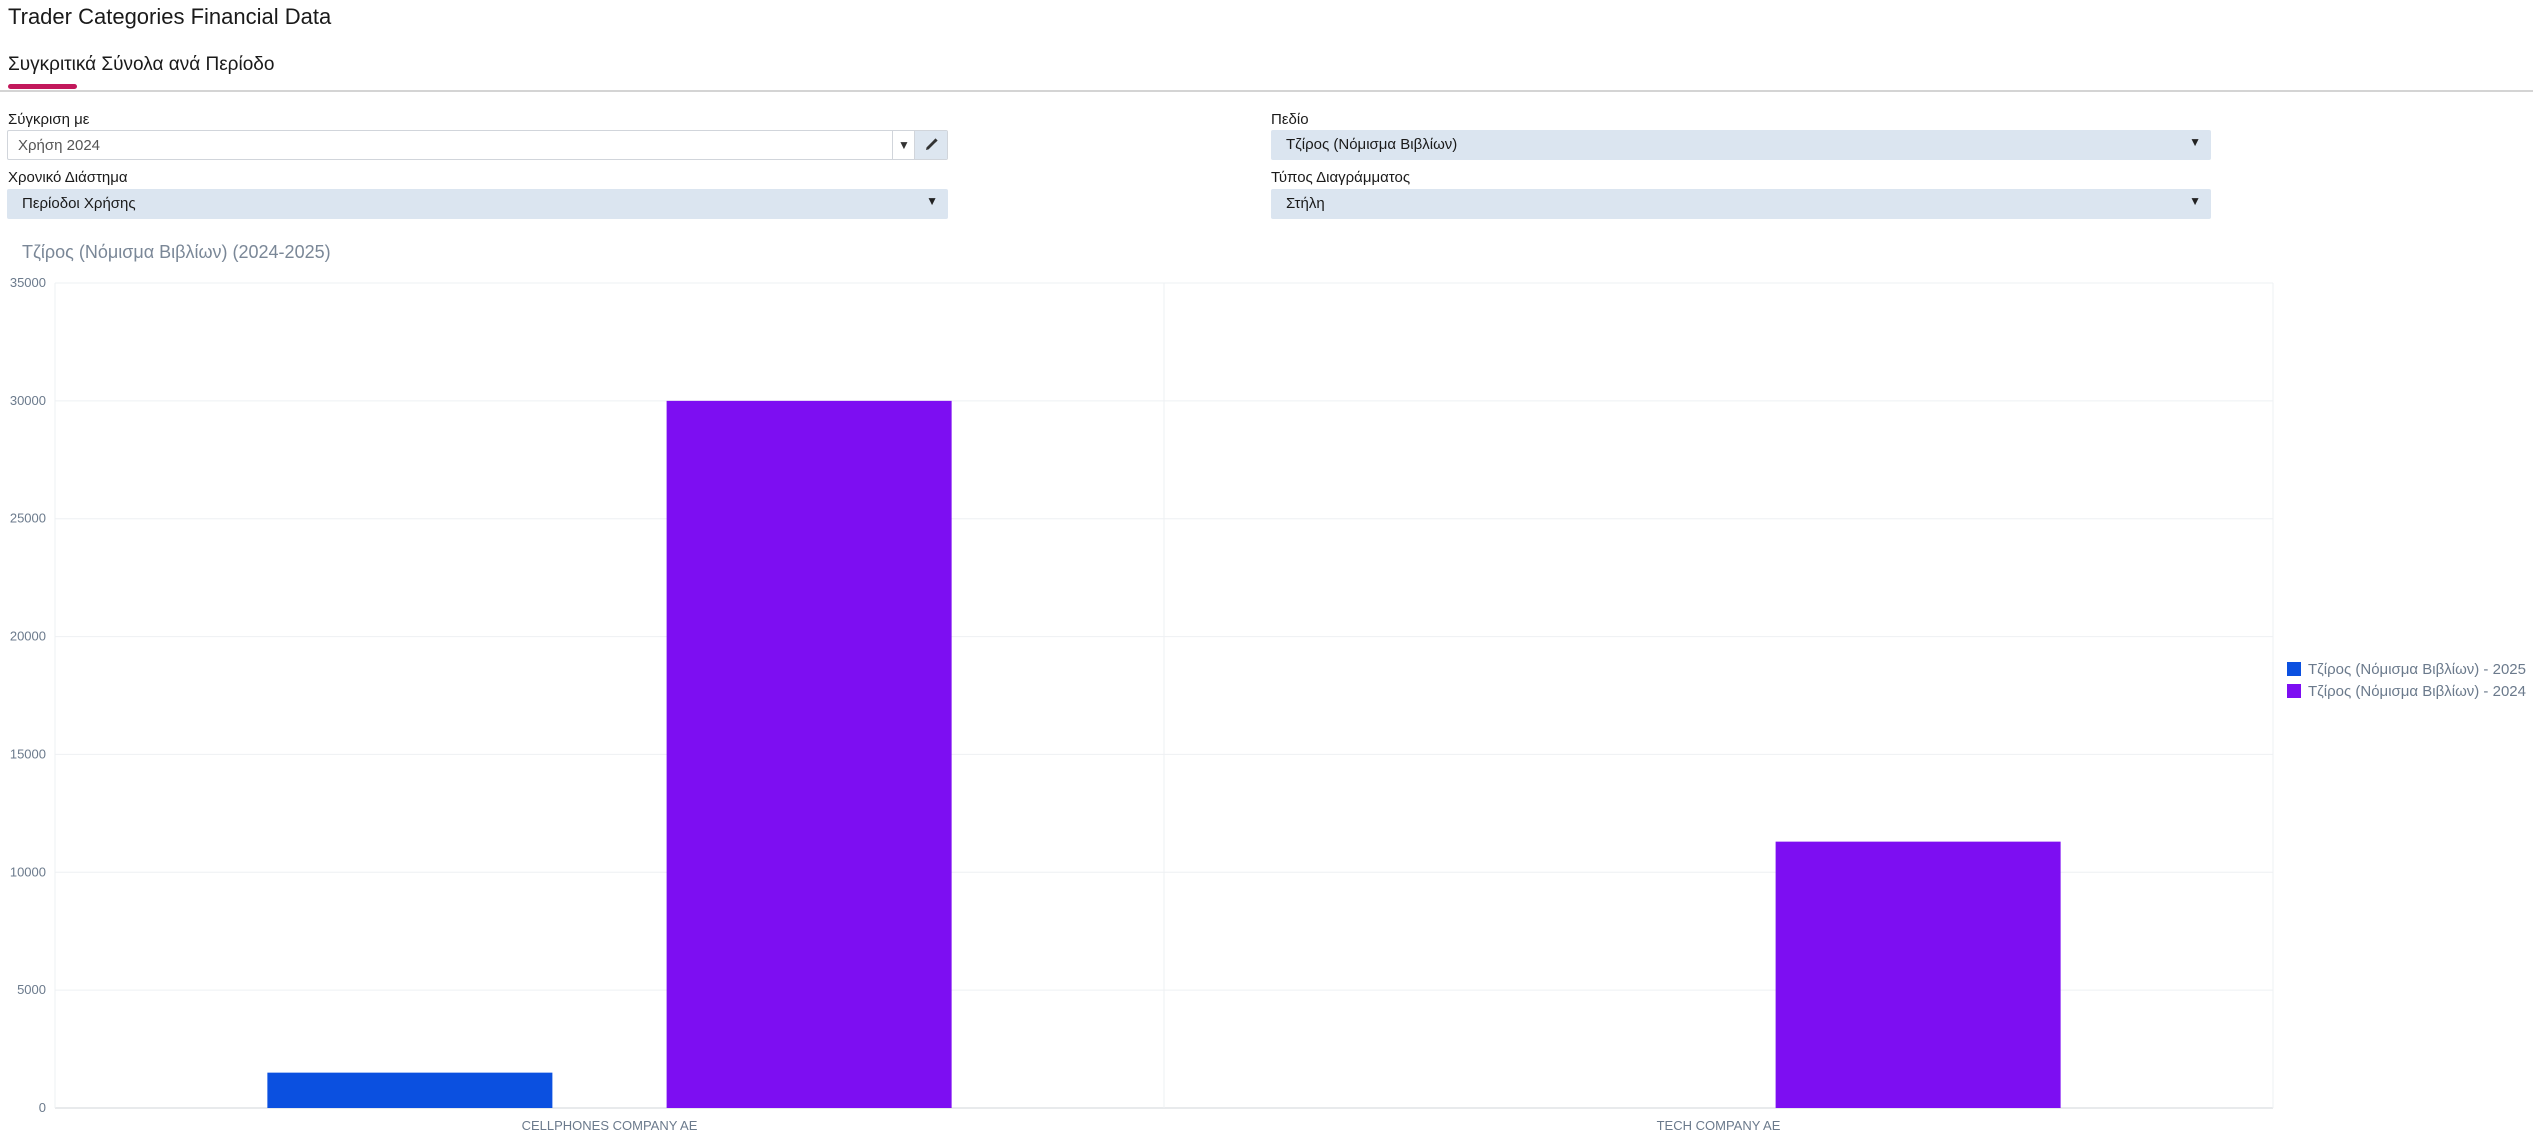  I want to click on field-value: Τζίρος (Νόμισμα Βιβλίων), so click(1372, 144).